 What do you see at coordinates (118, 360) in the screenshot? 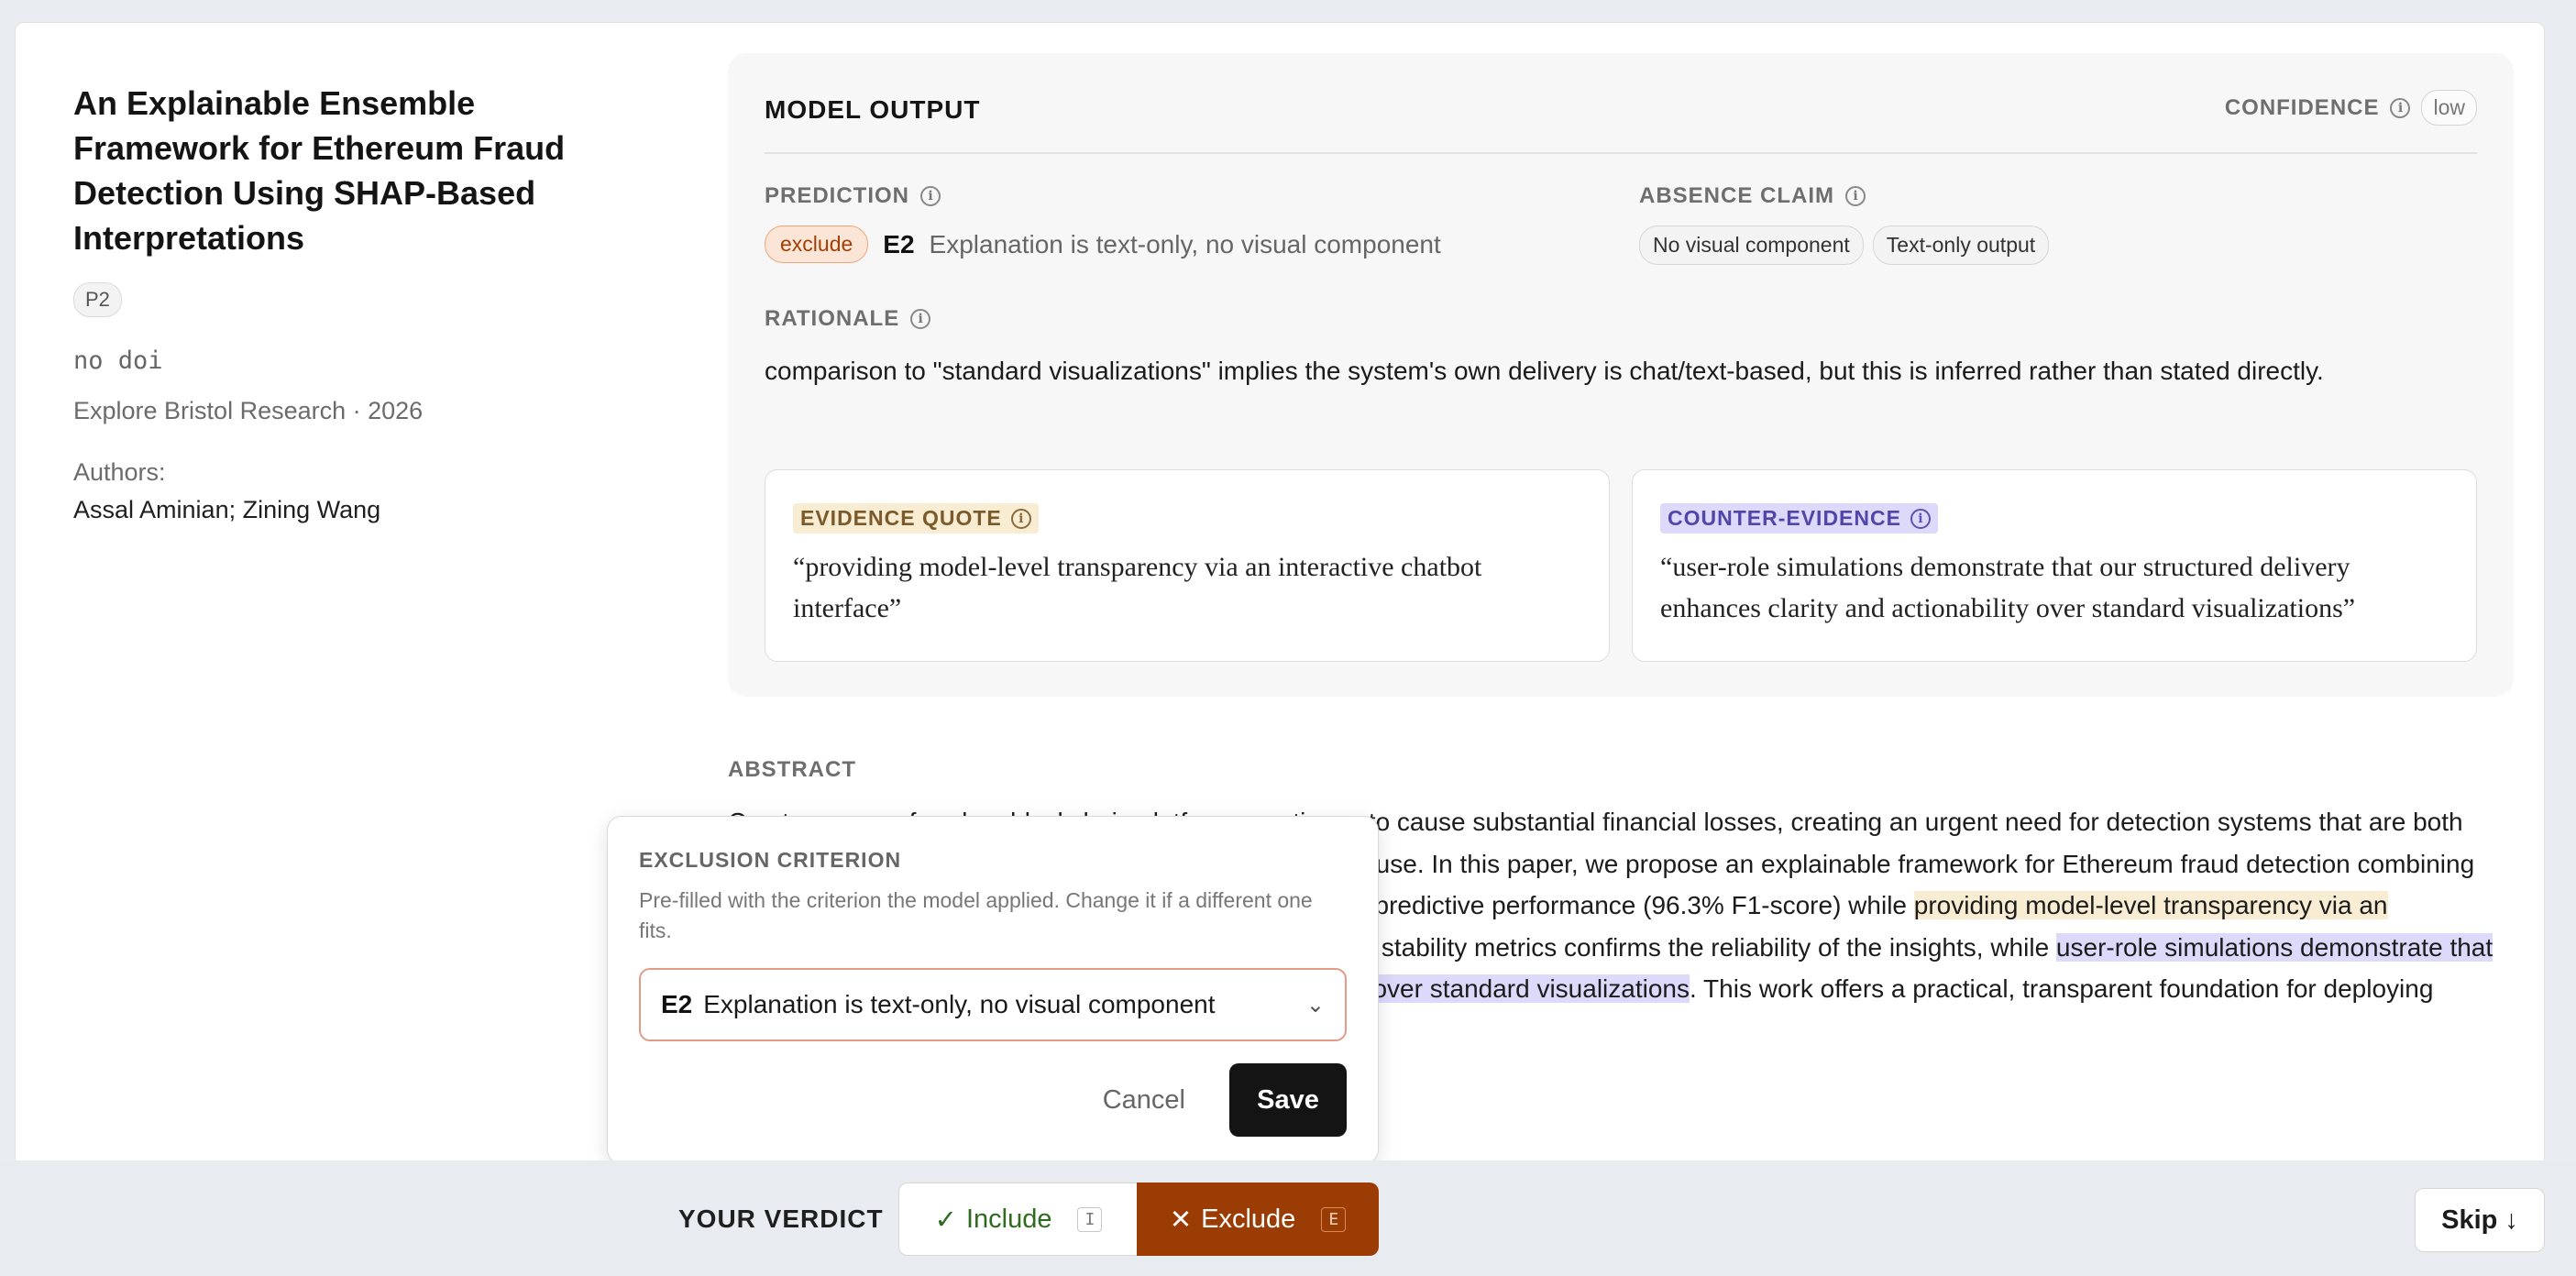
I see `doi-text: no doi` at bounding box center [118, 360].